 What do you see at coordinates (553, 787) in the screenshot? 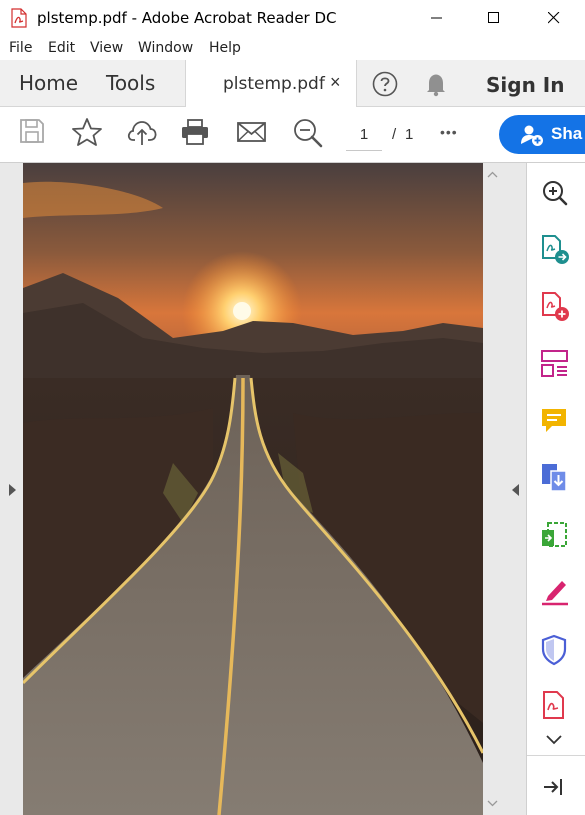
I see `collapse-panel-icon` at bounding box center [553, 787].